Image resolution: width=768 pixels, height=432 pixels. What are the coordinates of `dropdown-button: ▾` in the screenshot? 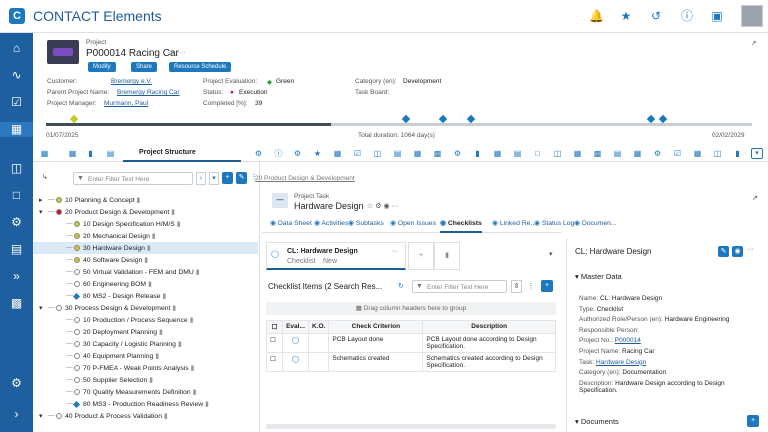 It's located at (214, 178).